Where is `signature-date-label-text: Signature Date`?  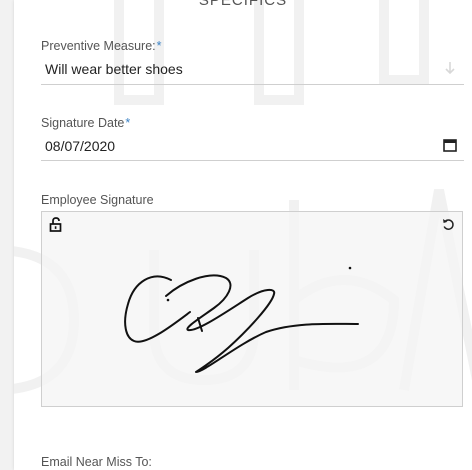 signature-date-label-text: Signature Date is located at coordinates (83, 123).